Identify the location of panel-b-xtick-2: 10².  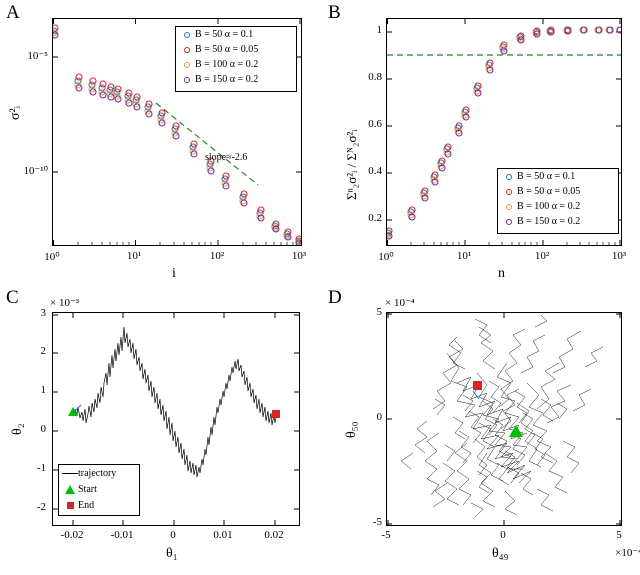
(542, 256).